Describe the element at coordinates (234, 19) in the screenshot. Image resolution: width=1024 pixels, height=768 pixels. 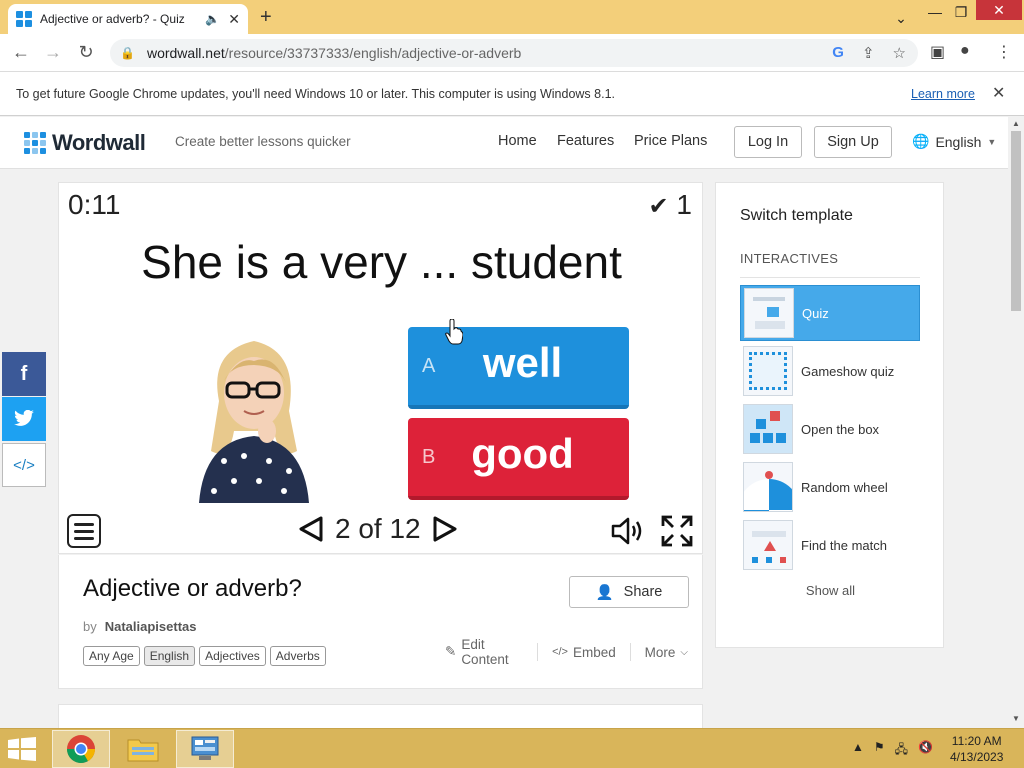
I see `tab-close-icon: ✕` at that location.